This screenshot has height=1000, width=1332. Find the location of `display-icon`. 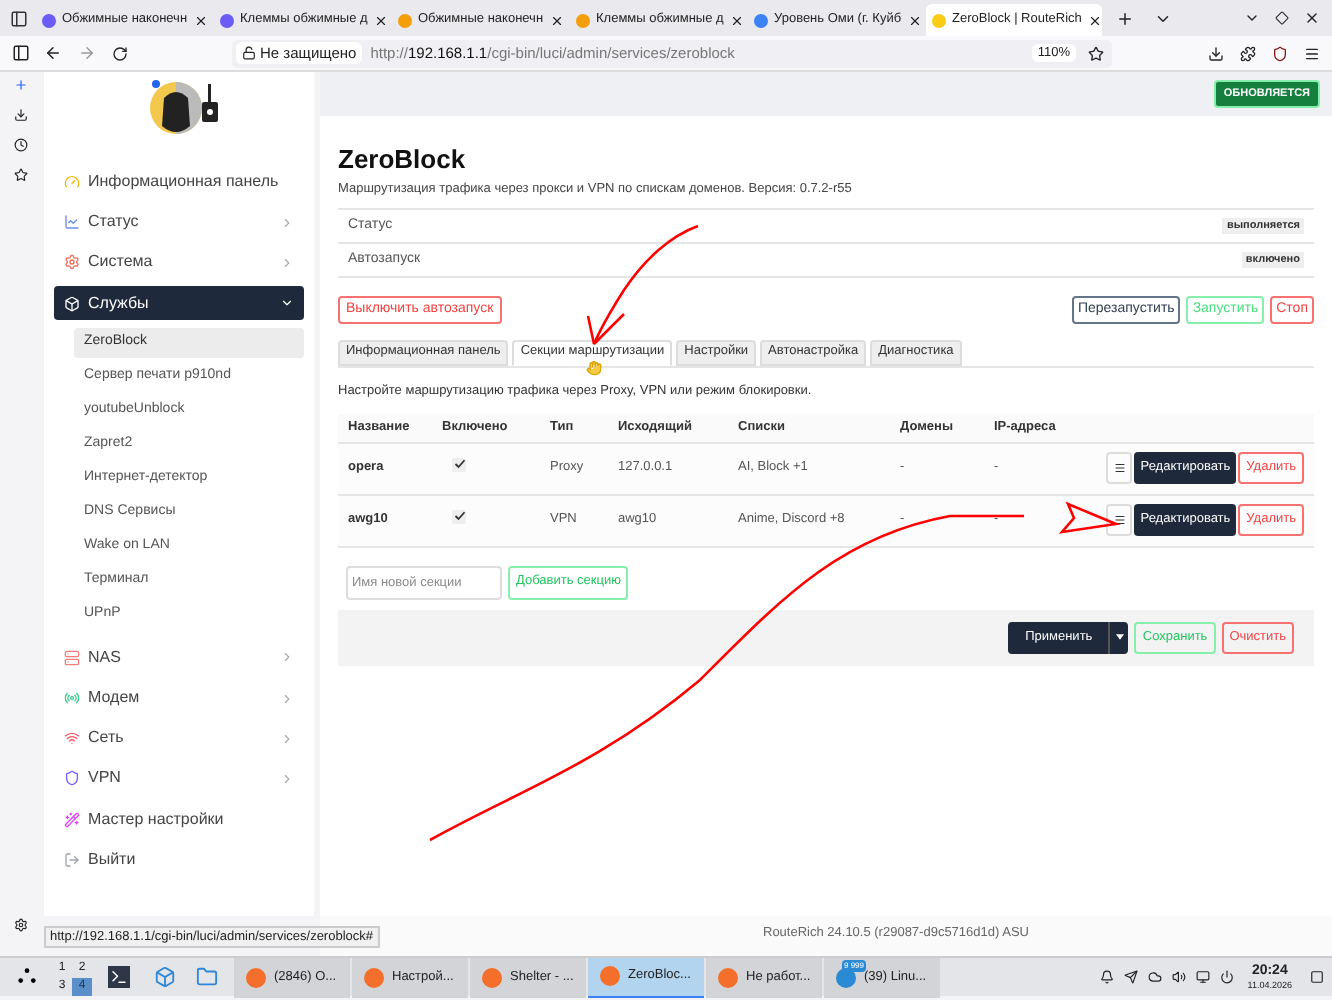

display-icon is located at coordinates (1202, 977).